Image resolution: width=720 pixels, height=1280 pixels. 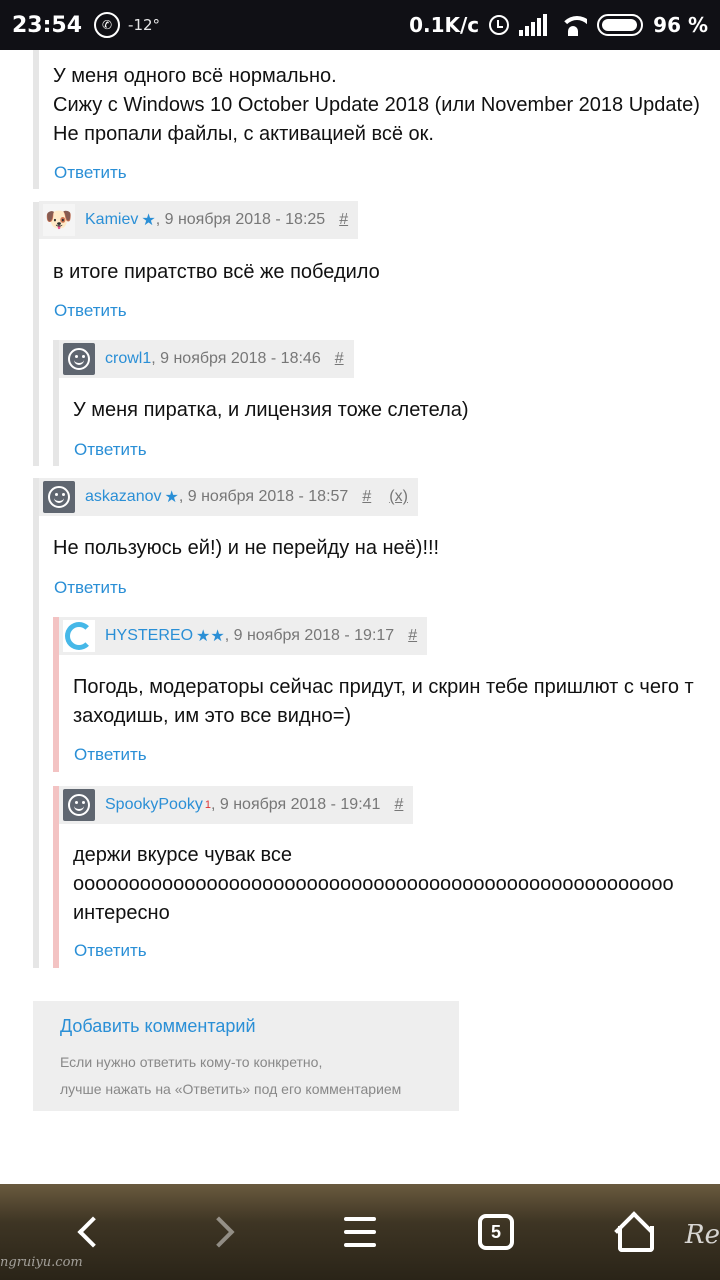 What do you see at coordinates (41, 1262) in the screenshot?
I see `watermark: ngruiyu.com` at bounding box center [41, 1262].